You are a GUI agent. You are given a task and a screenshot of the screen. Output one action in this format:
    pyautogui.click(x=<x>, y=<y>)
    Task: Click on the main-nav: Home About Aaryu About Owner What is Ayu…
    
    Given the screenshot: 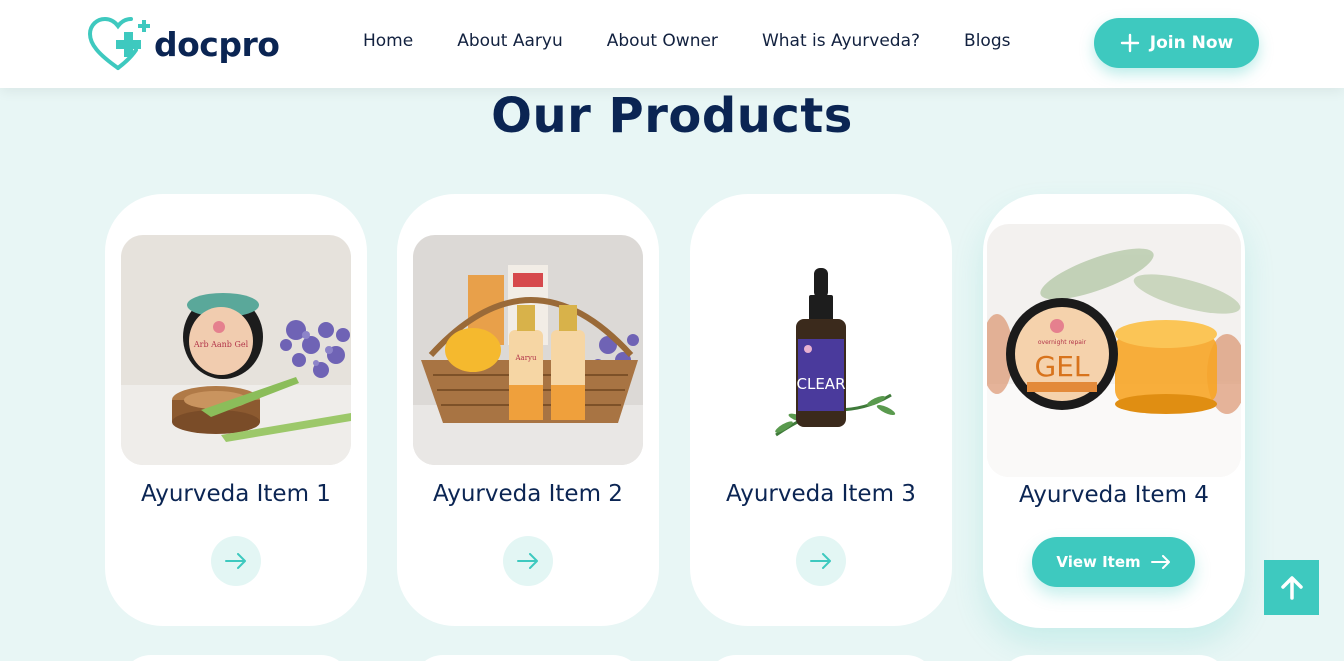 What is the action you would take?
    pyautogui.click(x=686, y=41)
    